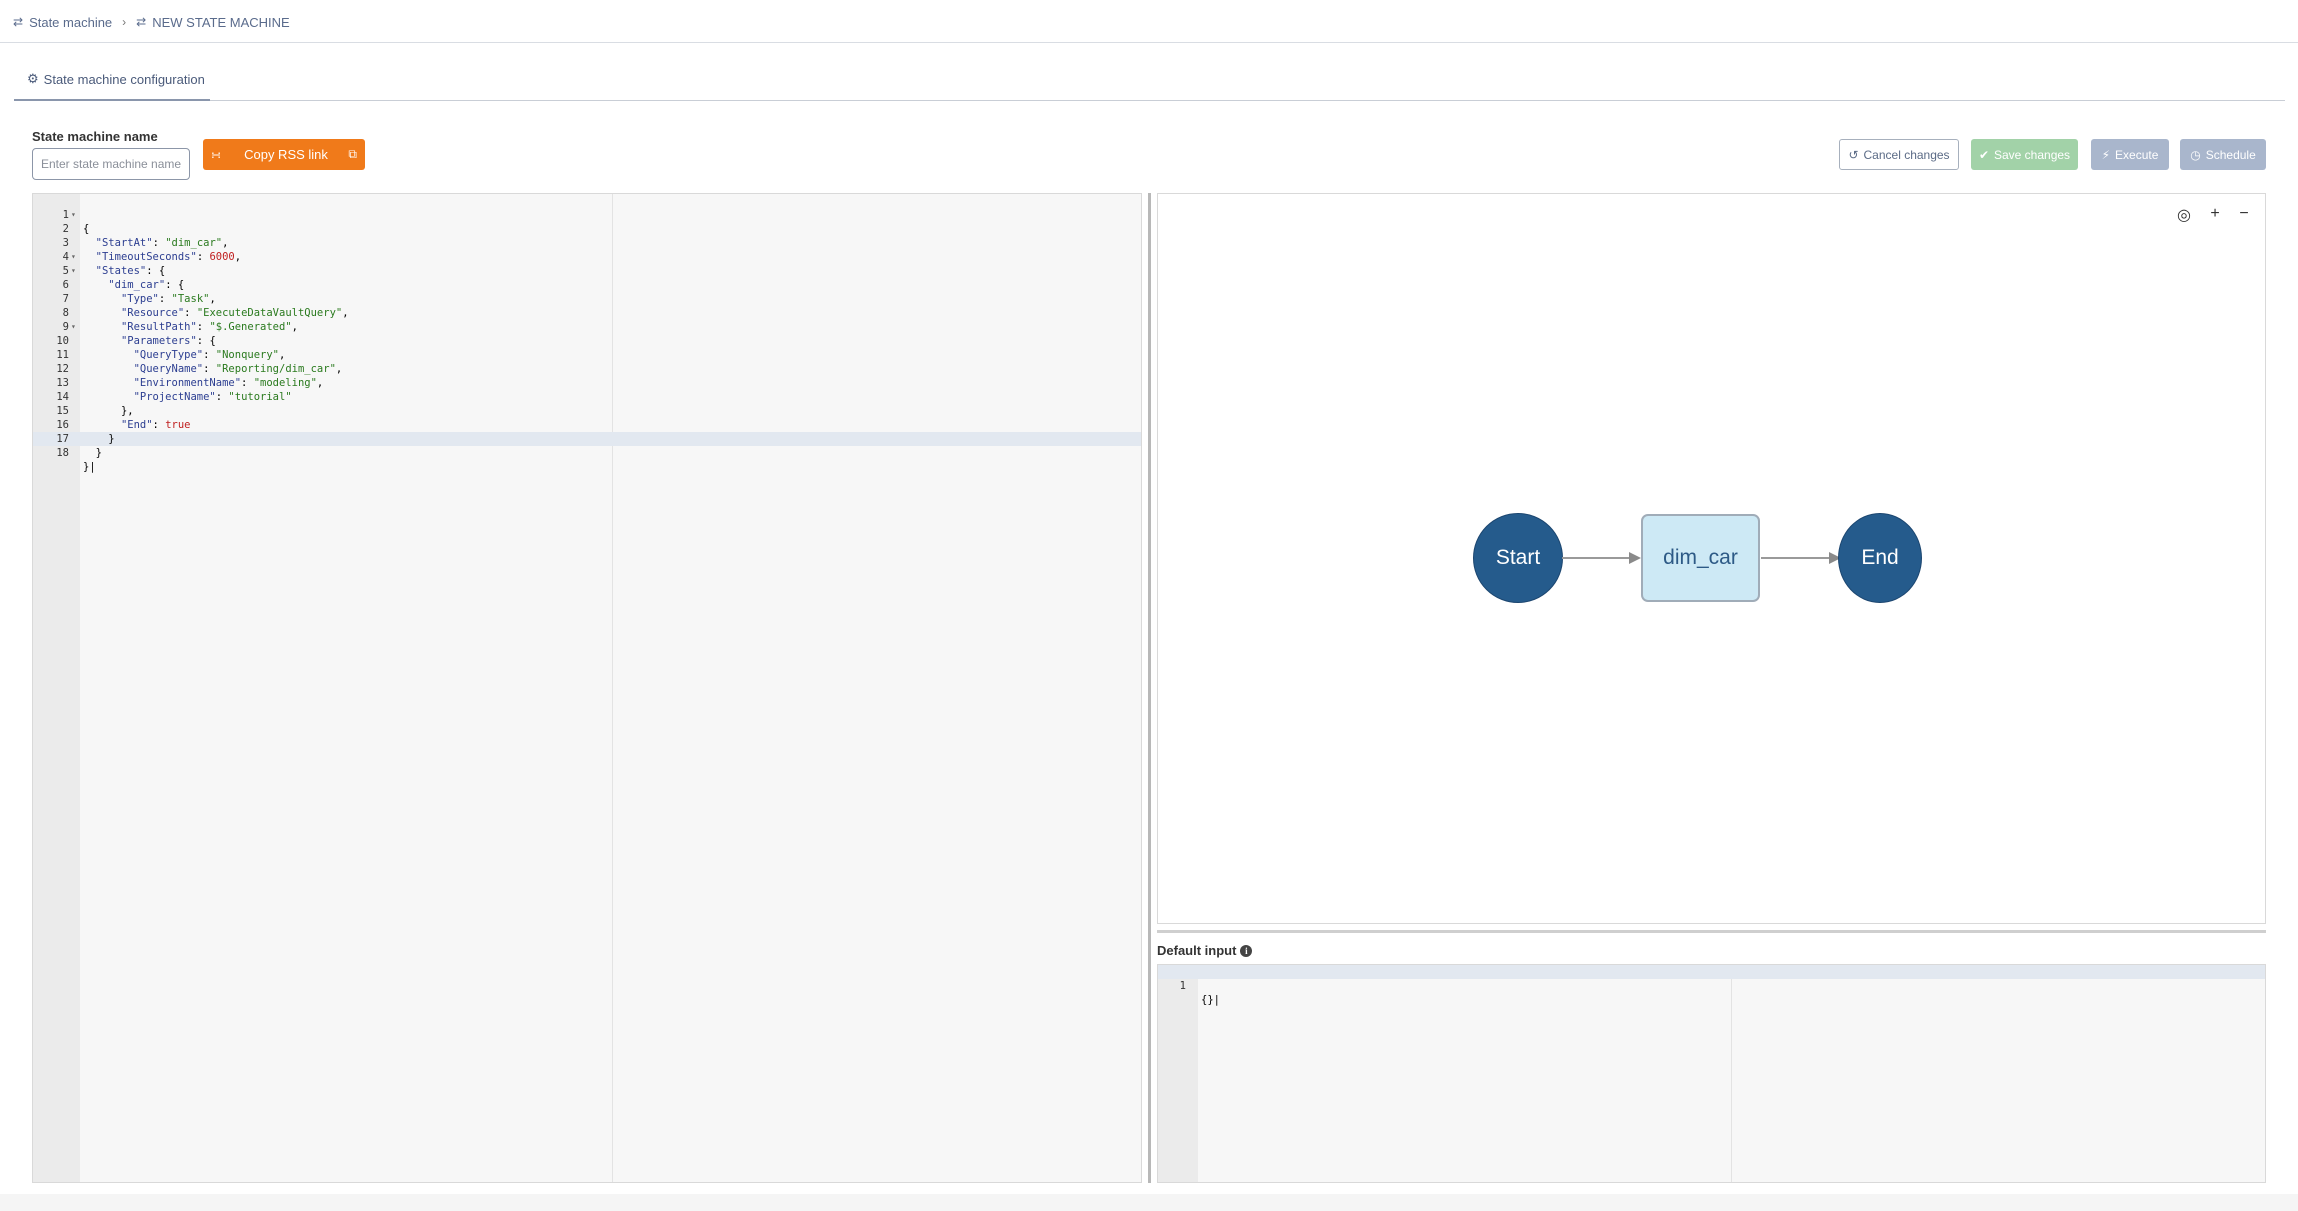 The height and width of the screenshot is (1211, 2298). Describe the element at coordinates (1149, 1202) in the screenshot. I see `page-footer` at that location.